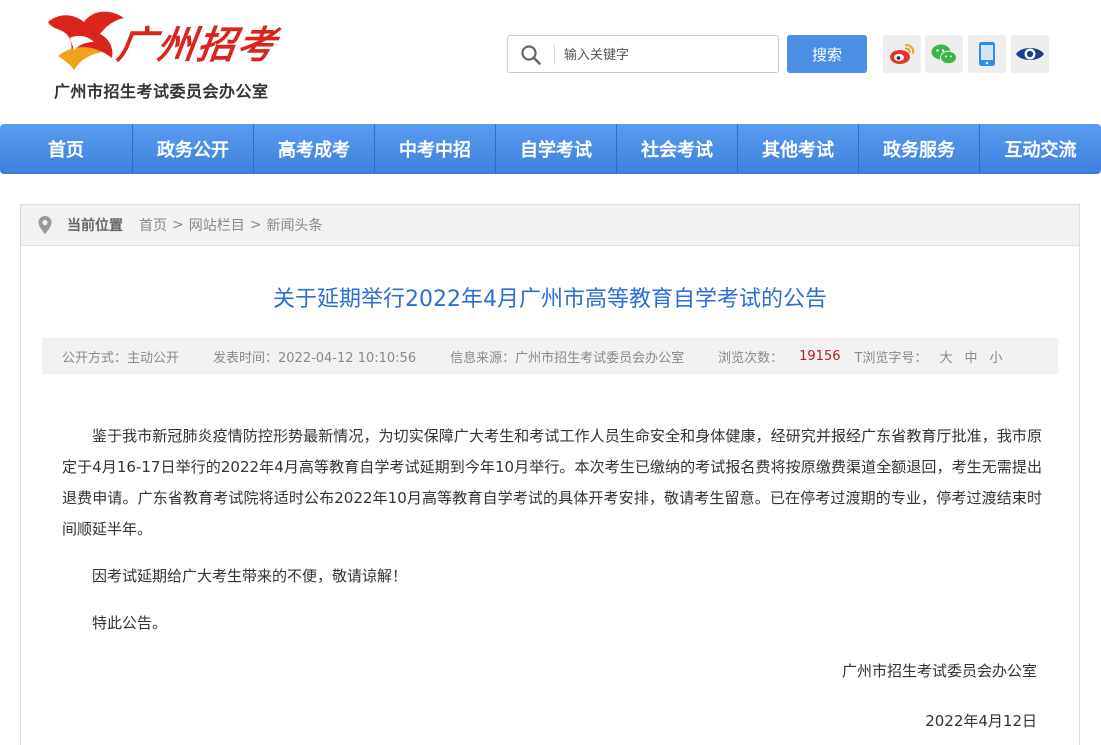 This screenshot has height=745, width=1101. I want to click on meta-open-mode: 公开方式：主动公开, so click(121, 358).